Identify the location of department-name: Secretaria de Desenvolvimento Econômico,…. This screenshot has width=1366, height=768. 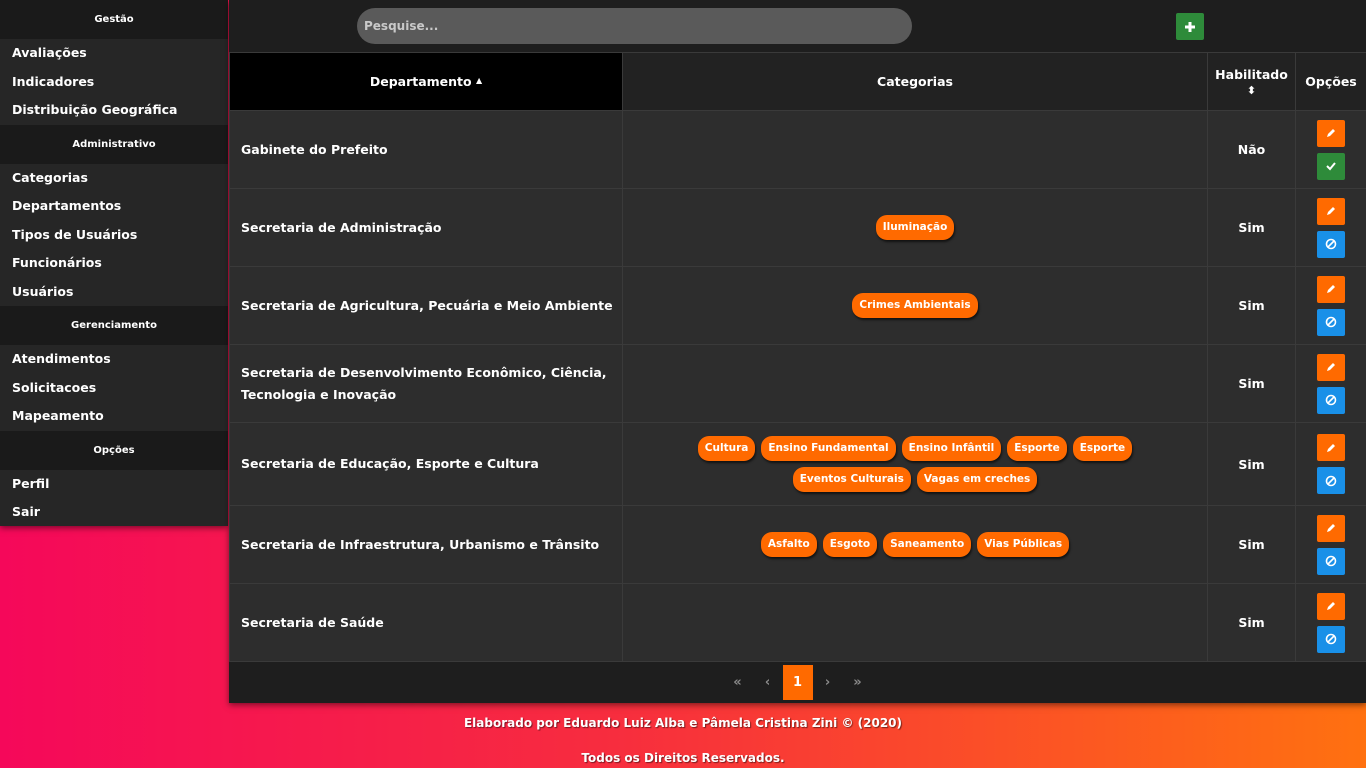
(426, 383).